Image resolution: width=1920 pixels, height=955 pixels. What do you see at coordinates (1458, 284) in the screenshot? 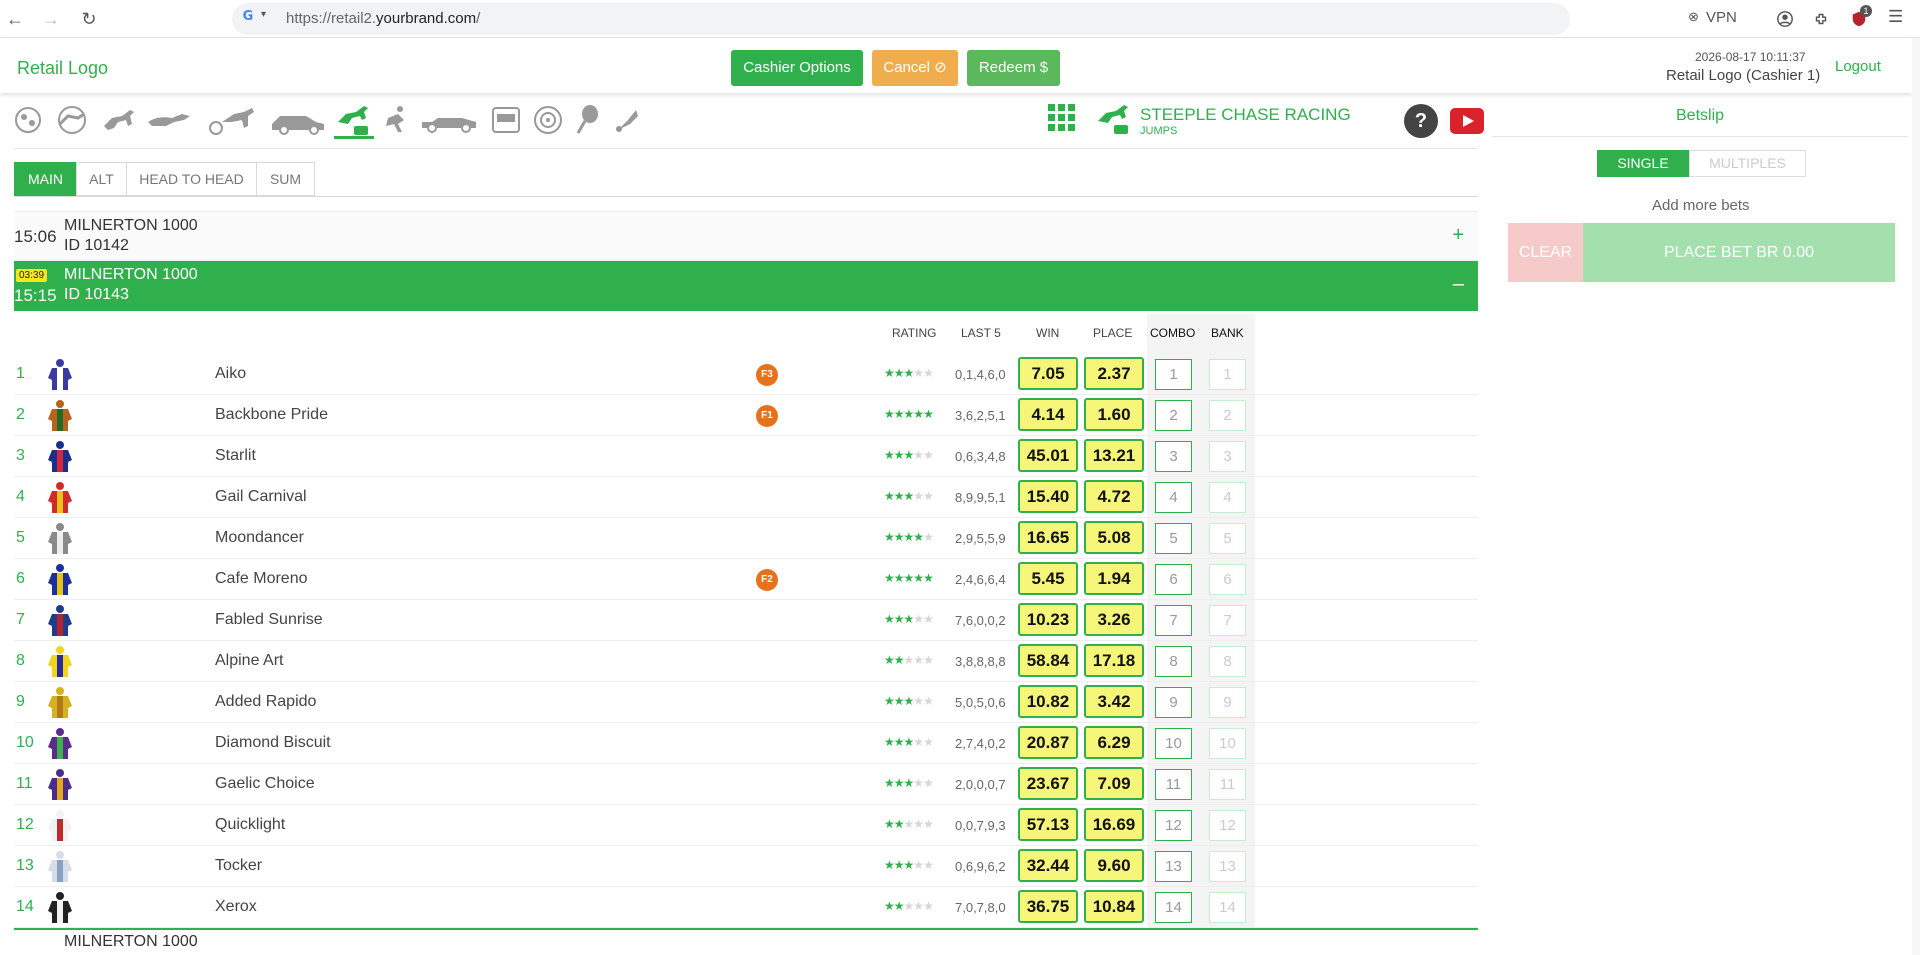
I see `collapse-icon: –` at bounding box center [1458, 284].